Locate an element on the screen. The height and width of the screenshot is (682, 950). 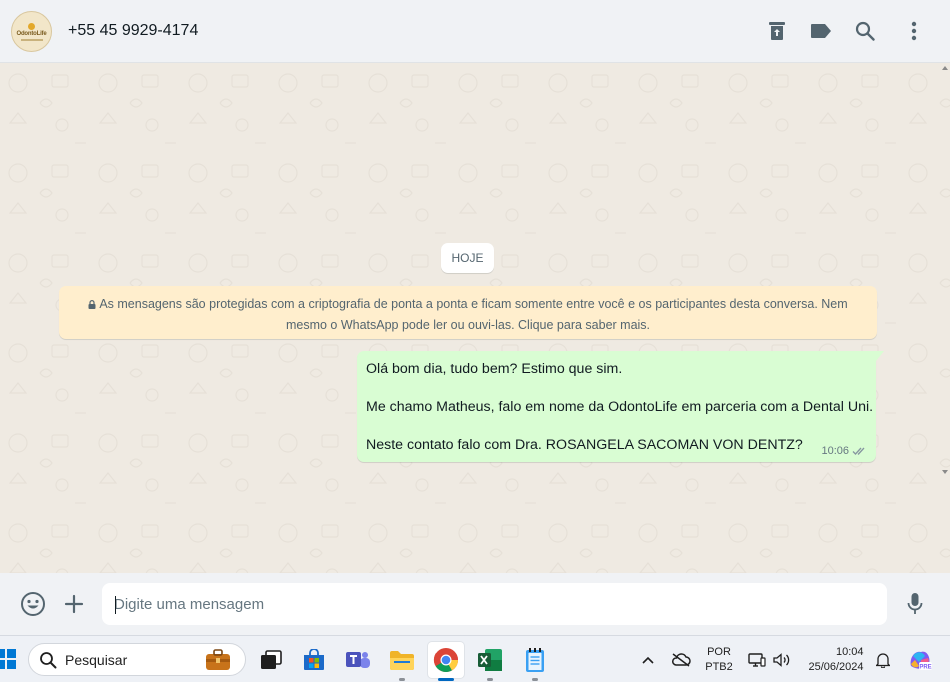
label-icon is located at coordinates (821, 31).